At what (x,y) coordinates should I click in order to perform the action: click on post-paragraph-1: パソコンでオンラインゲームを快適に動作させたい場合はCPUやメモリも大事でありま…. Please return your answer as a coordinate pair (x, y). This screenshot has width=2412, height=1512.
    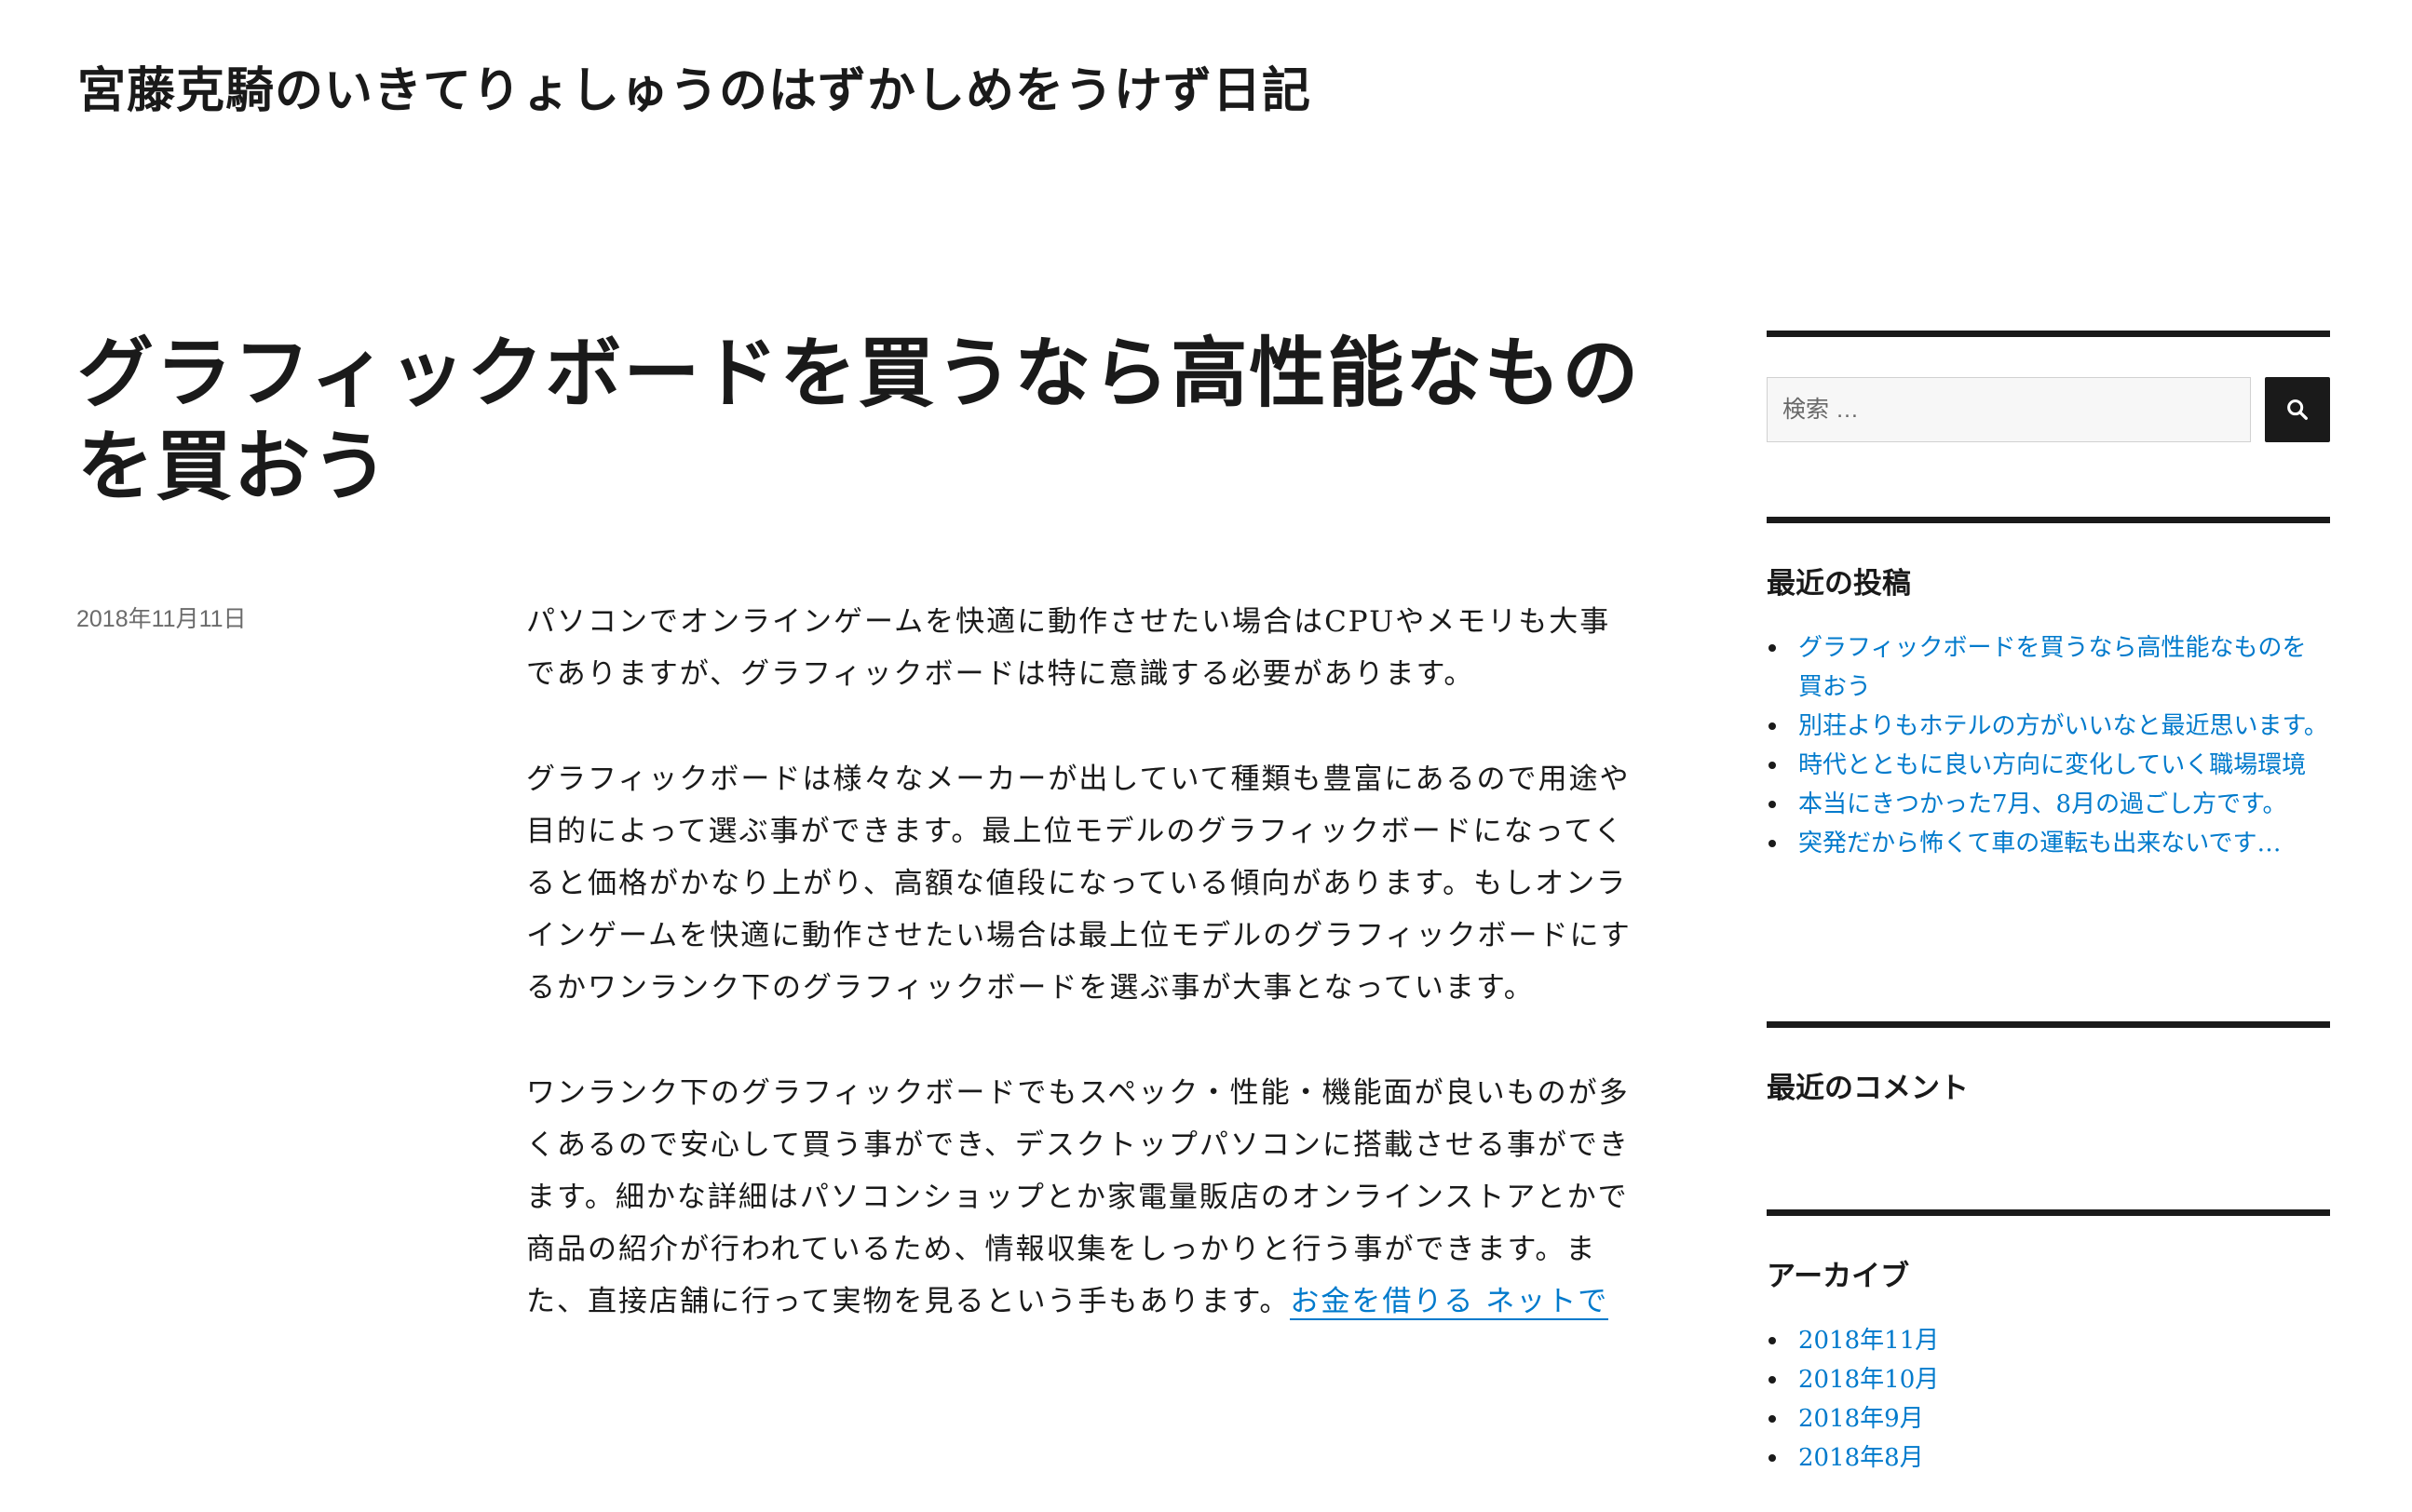
    Looking at the image, I should click on (1069, 648).